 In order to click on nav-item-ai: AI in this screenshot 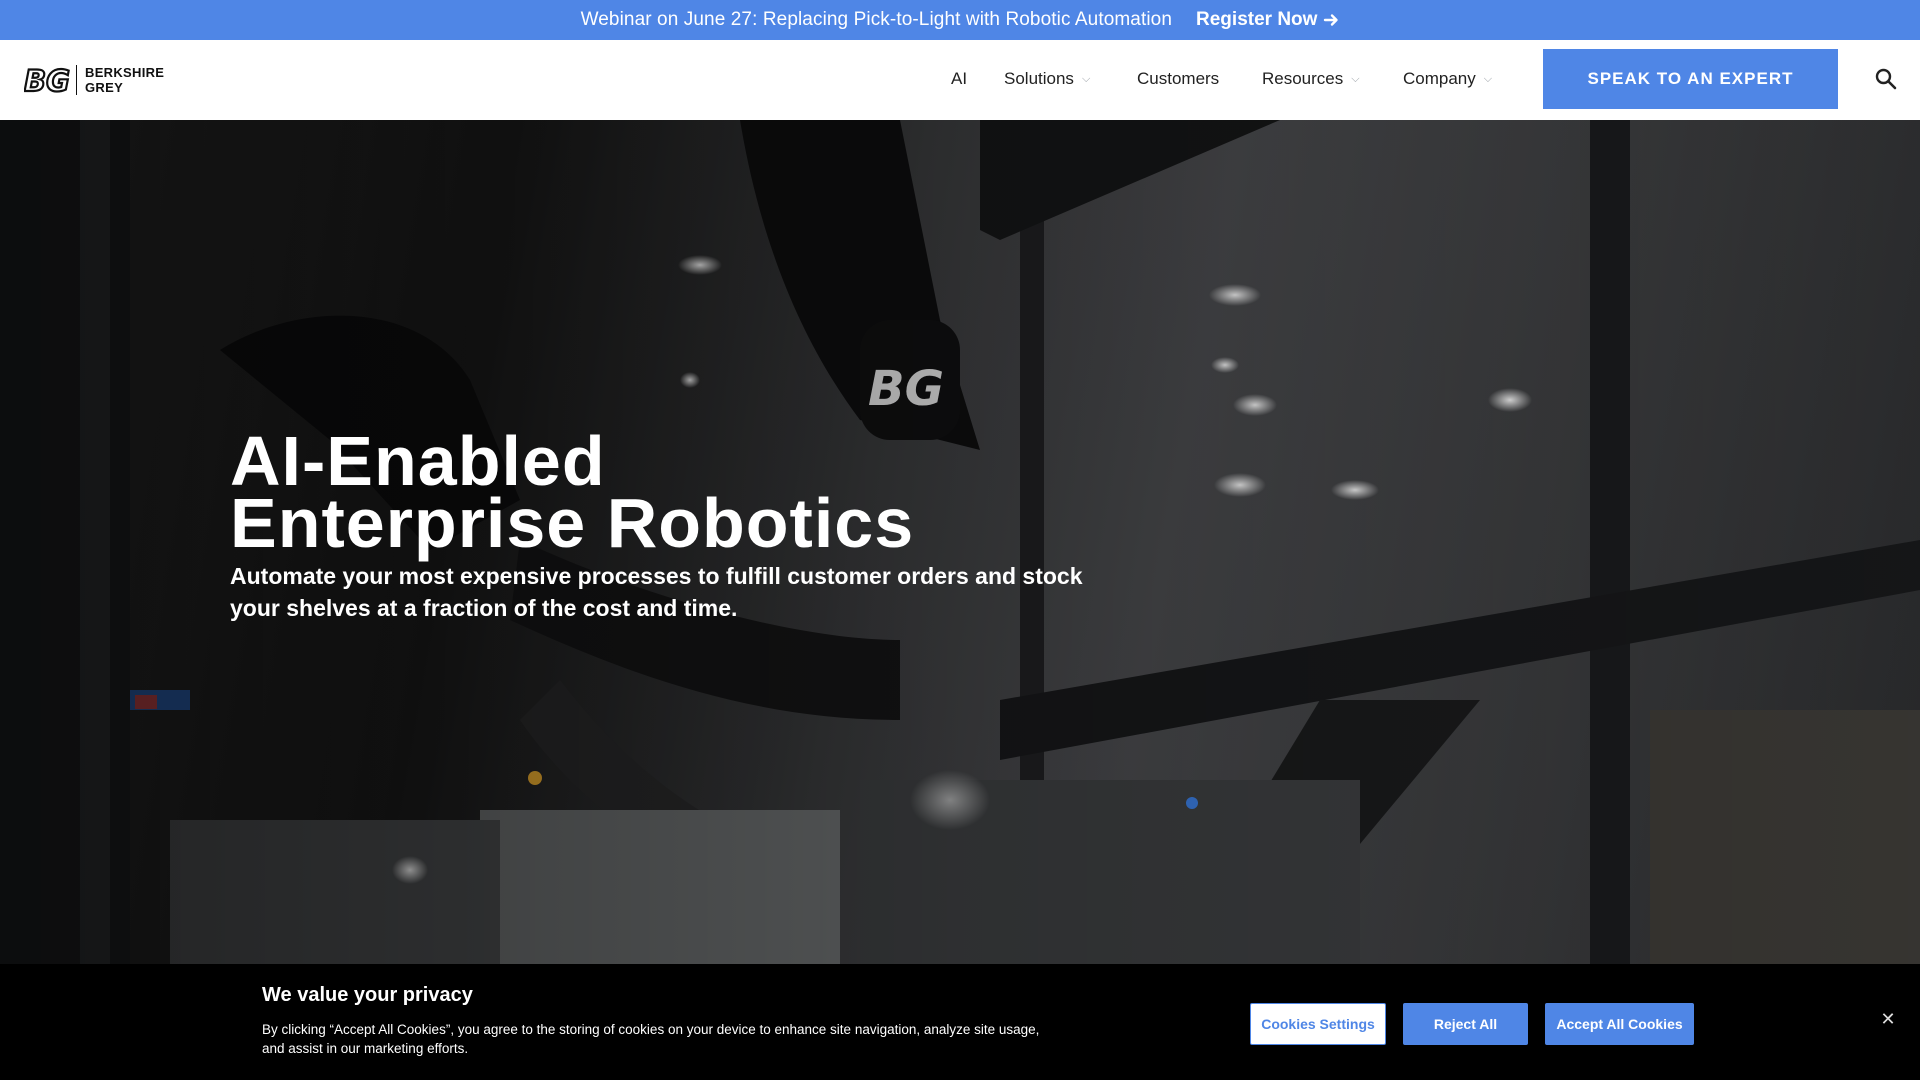, I will do `click(959, 79)`.